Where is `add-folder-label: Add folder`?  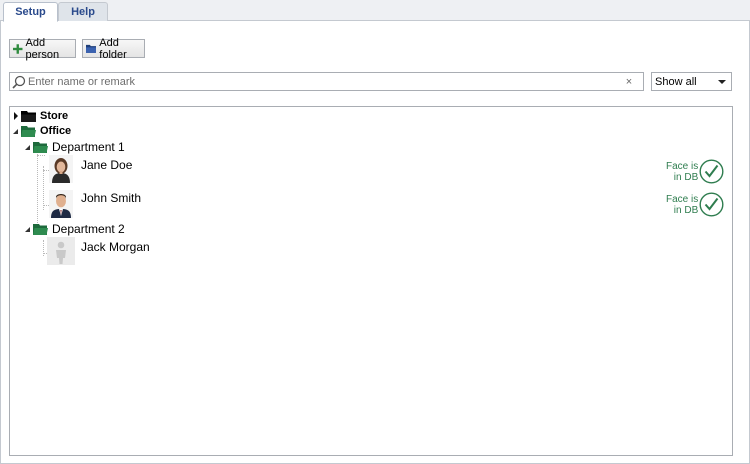 add-folder-label: Add folder is located at coordinates (113, 48).